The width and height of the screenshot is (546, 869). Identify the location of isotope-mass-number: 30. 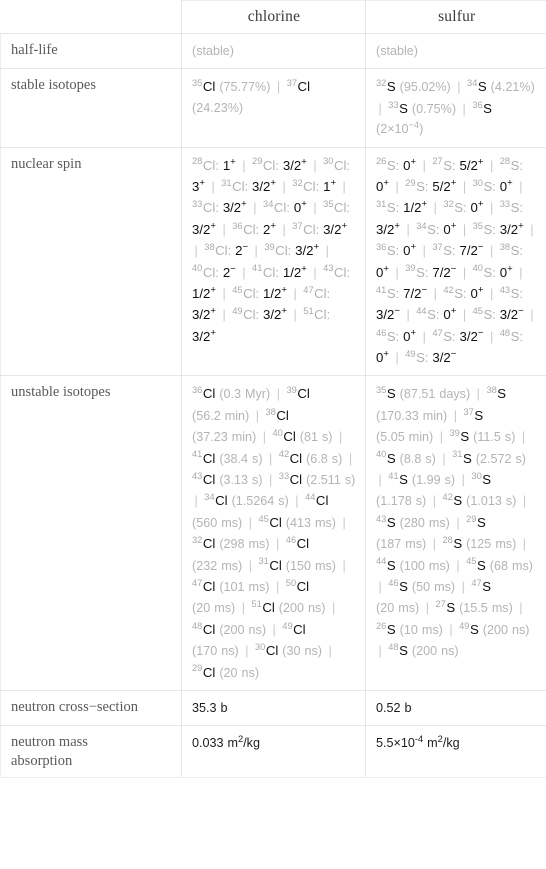
(328, 161).